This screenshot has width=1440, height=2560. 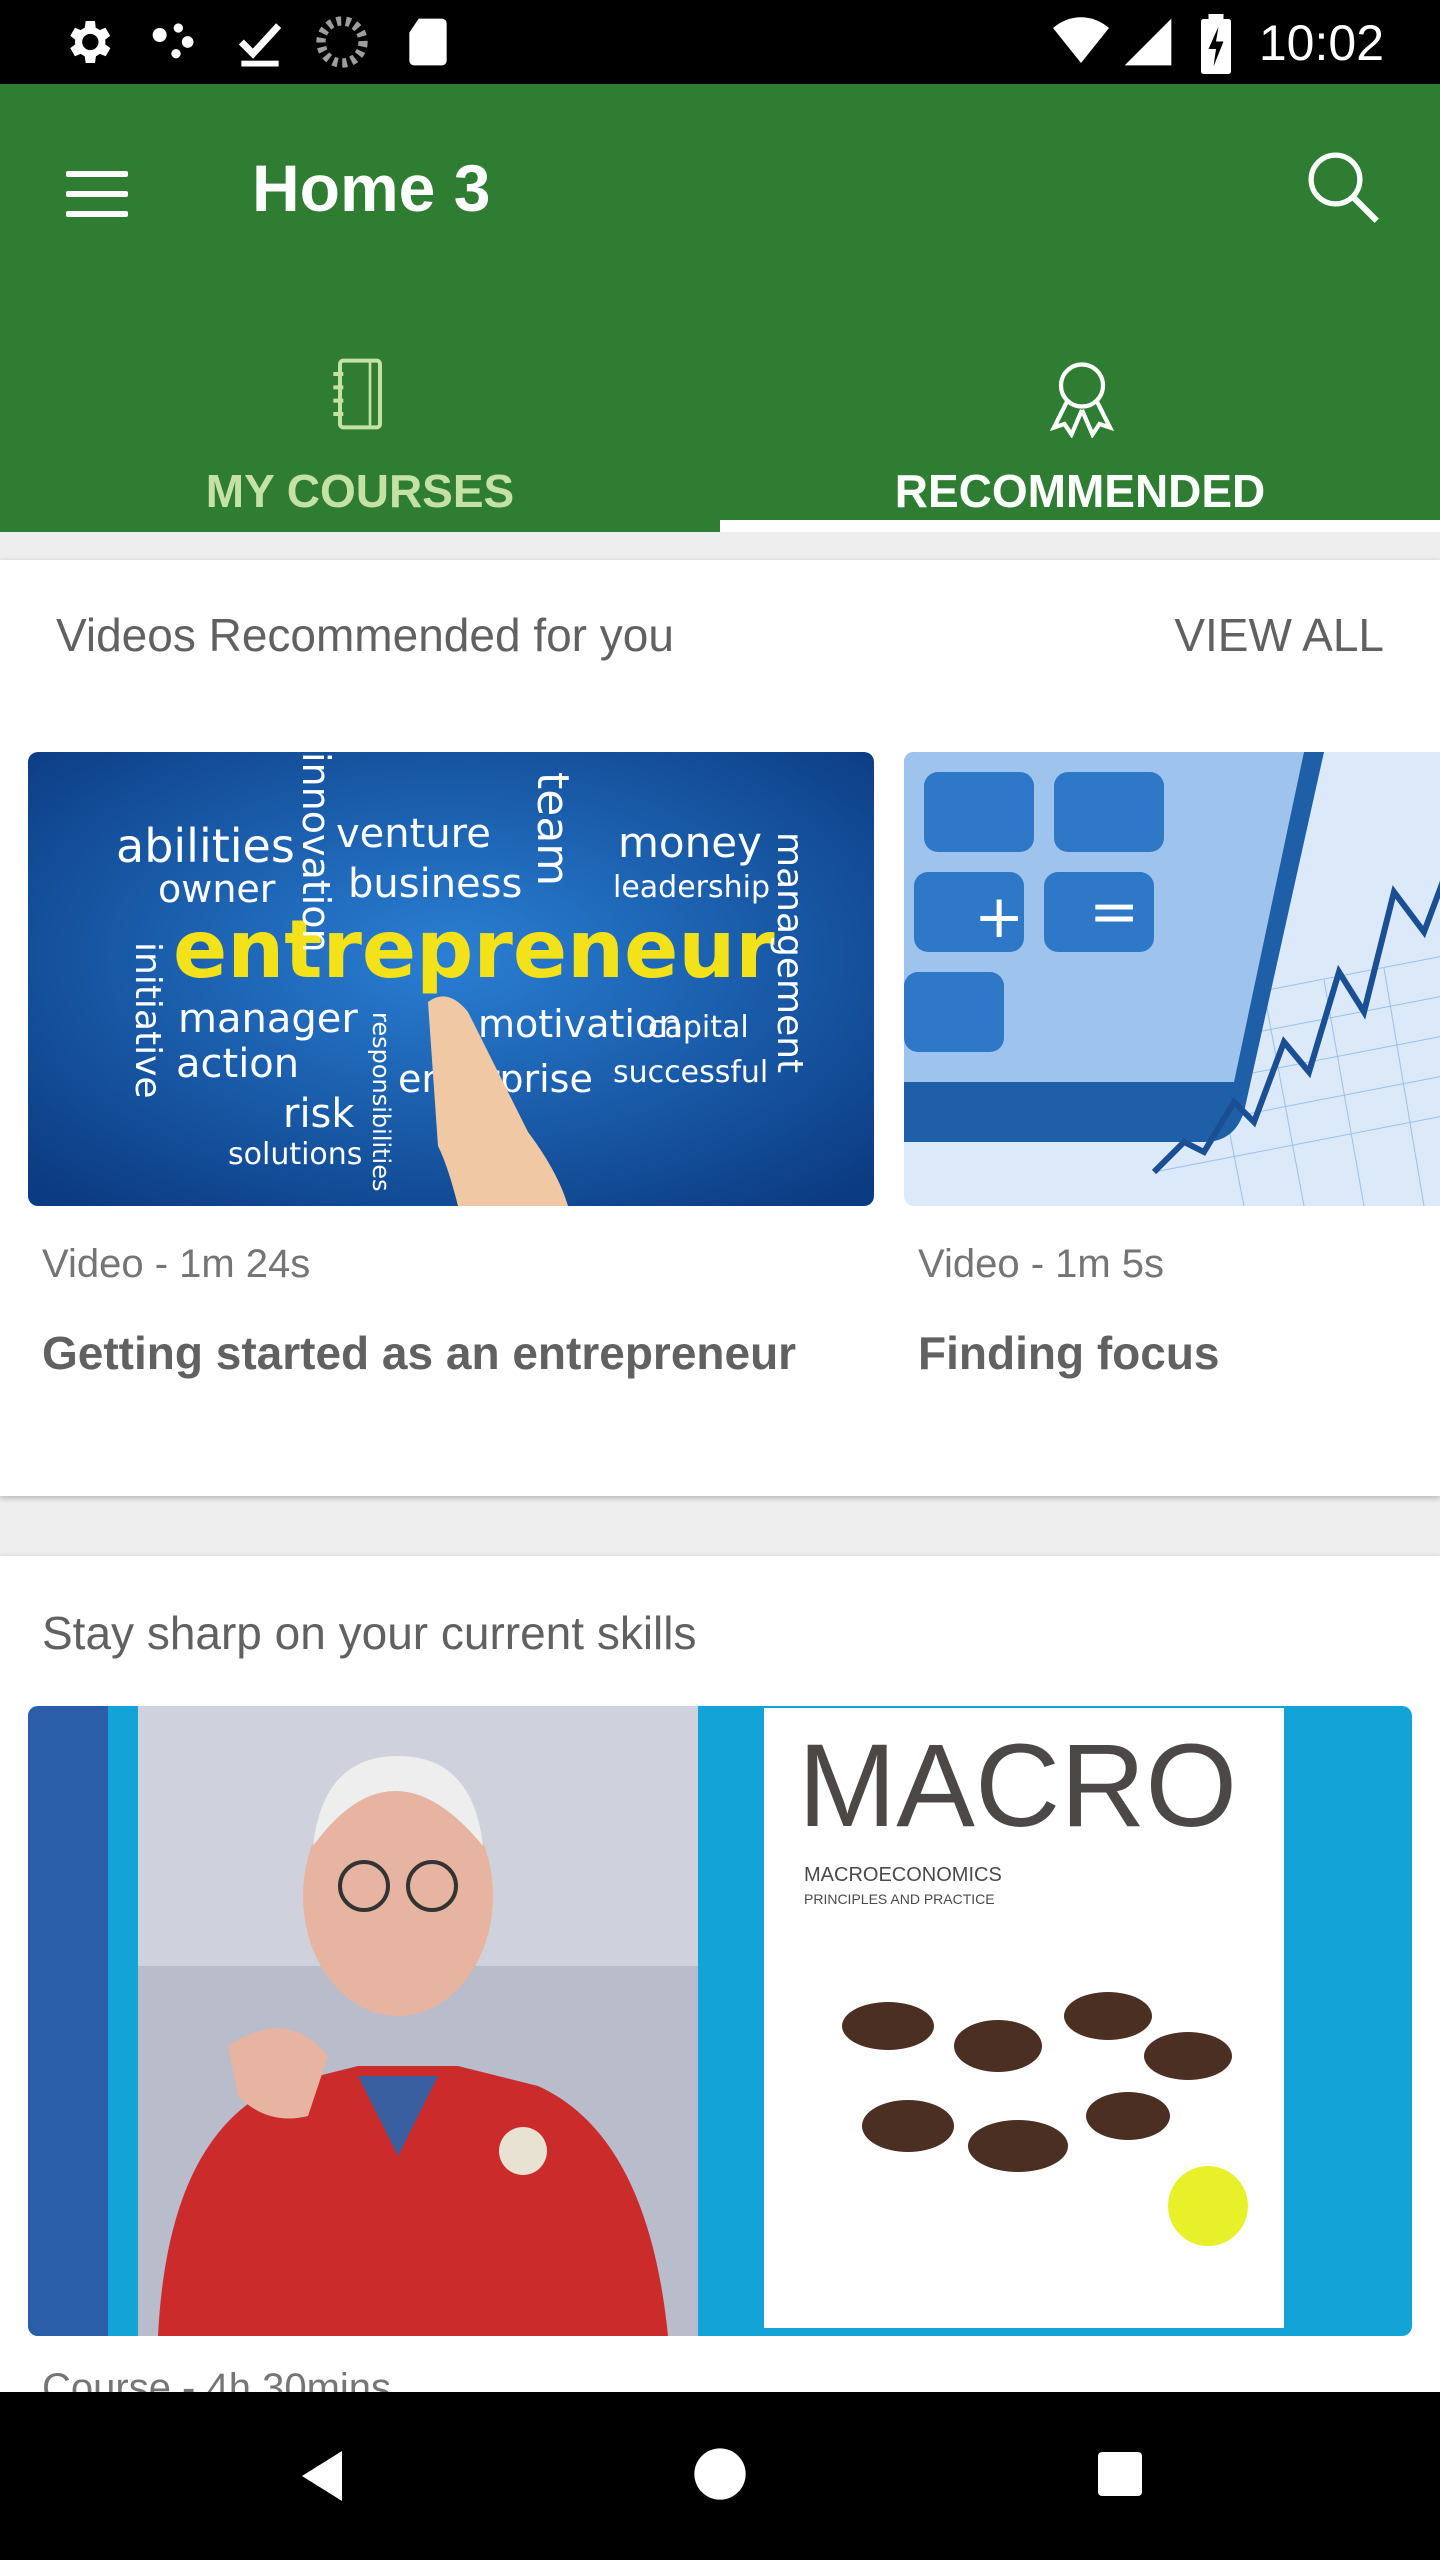 What do you see at coordinates (342, 42) in the screenshot?
I see `spinner-icon` at bounding box center [342, 42].